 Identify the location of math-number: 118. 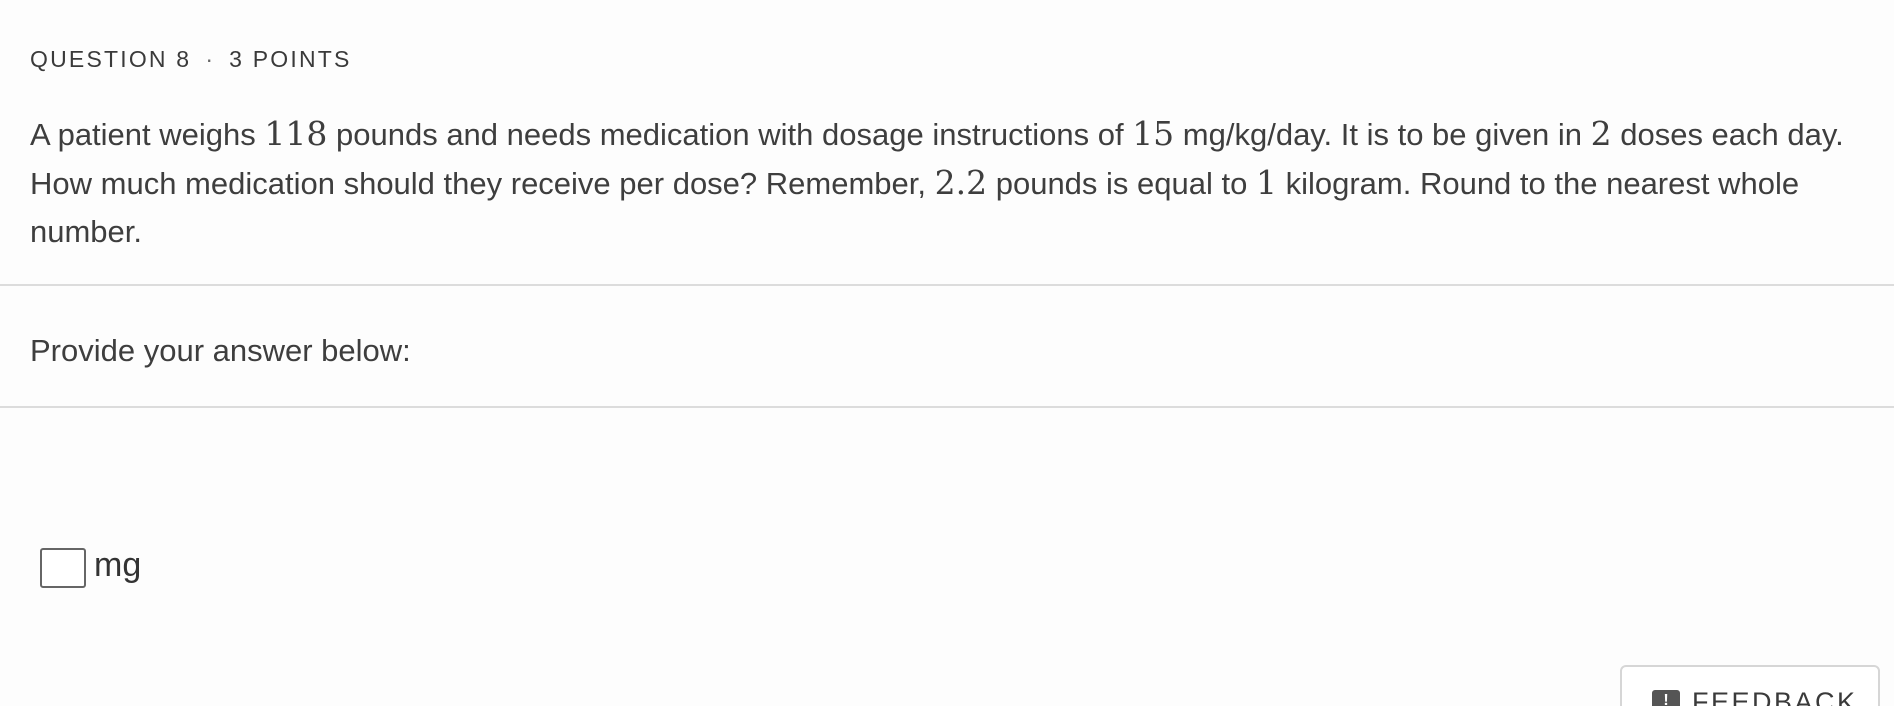
(296, 133).